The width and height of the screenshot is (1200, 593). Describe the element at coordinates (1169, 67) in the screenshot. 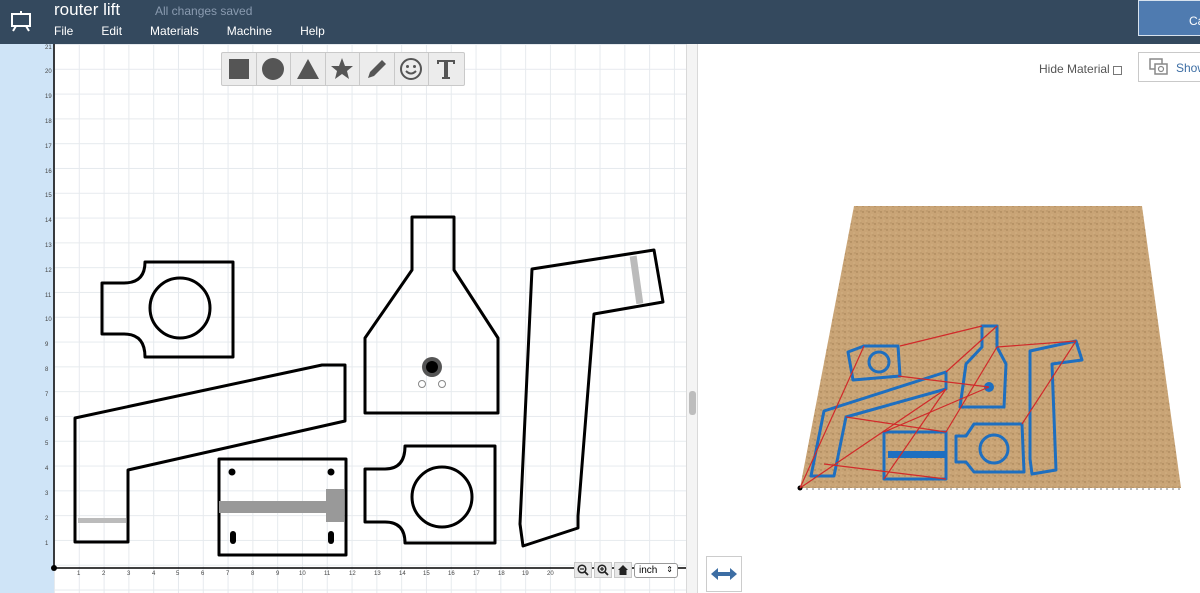

I see `show-cut-path-button: Show` at that location.